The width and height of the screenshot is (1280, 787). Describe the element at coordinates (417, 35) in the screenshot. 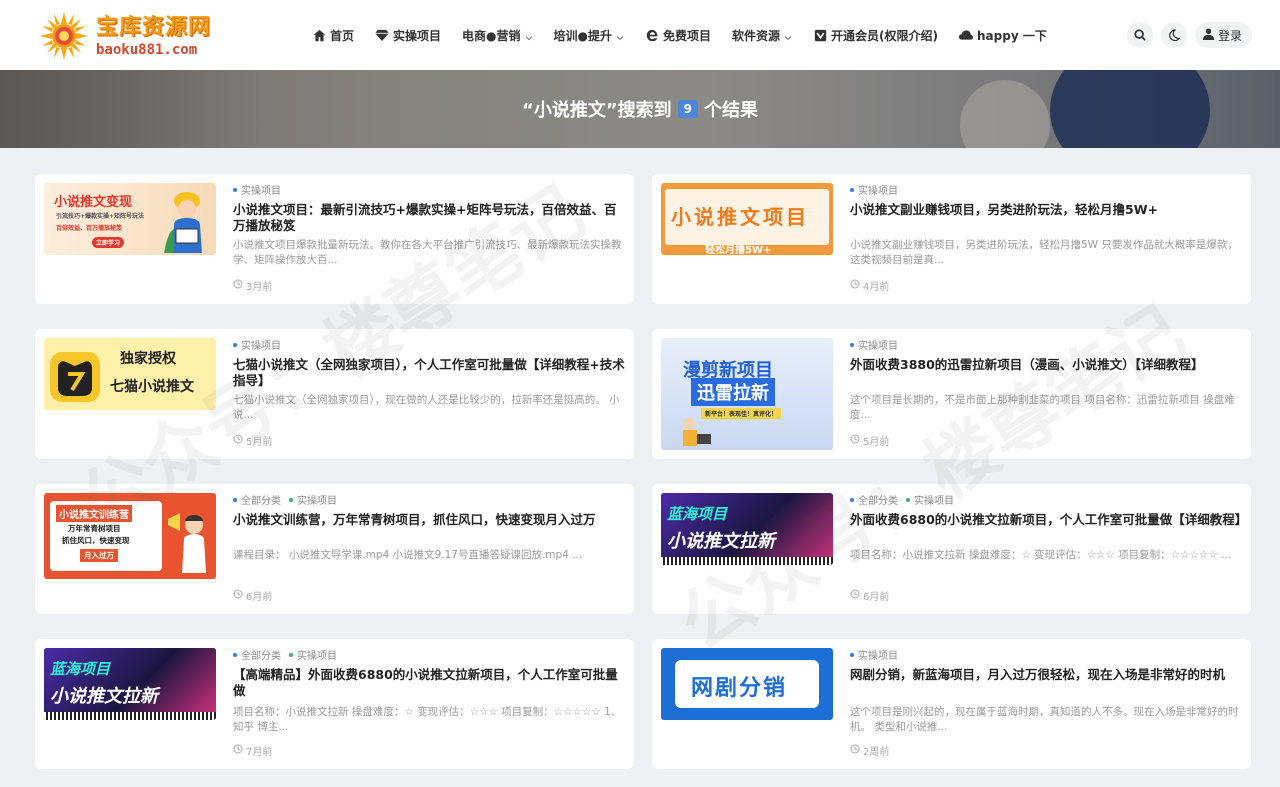

I see `nav-label: 实操项目` at that location.